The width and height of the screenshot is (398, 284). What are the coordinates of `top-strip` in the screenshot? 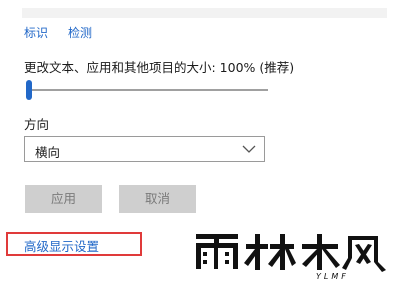 It's located at (204, 13).